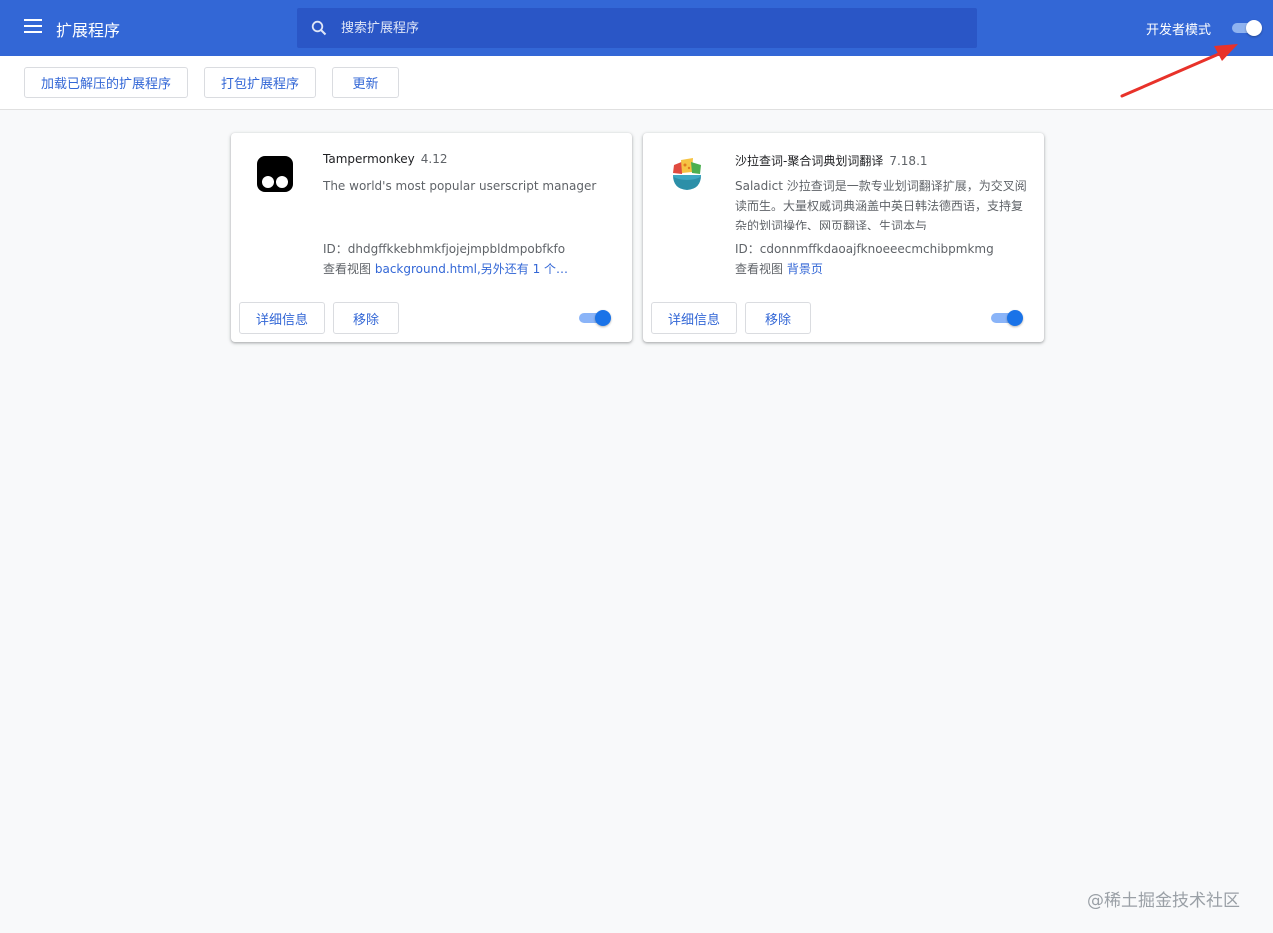  Describe the element at coordinates (651, 28) in the screenshot. I see `search-input` at that location.